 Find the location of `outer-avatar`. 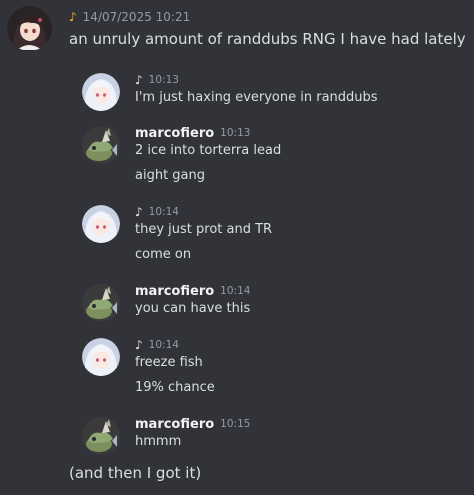

outer-avatar is located at coordinates (29, 28).